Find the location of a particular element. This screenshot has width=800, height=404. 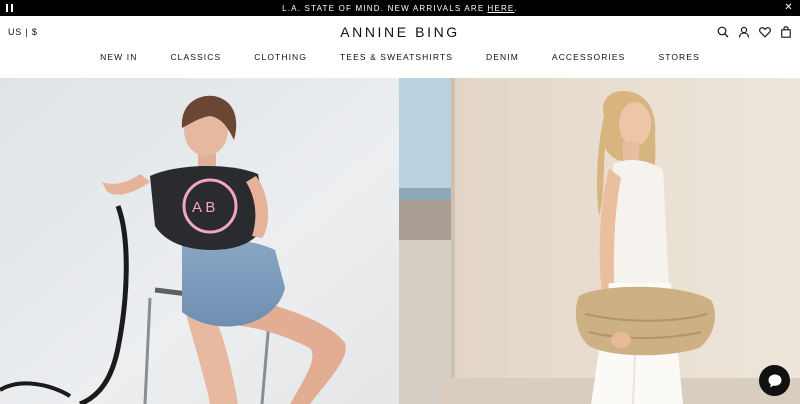

locale-selector: US | $ is located at coordinates (23, 32).